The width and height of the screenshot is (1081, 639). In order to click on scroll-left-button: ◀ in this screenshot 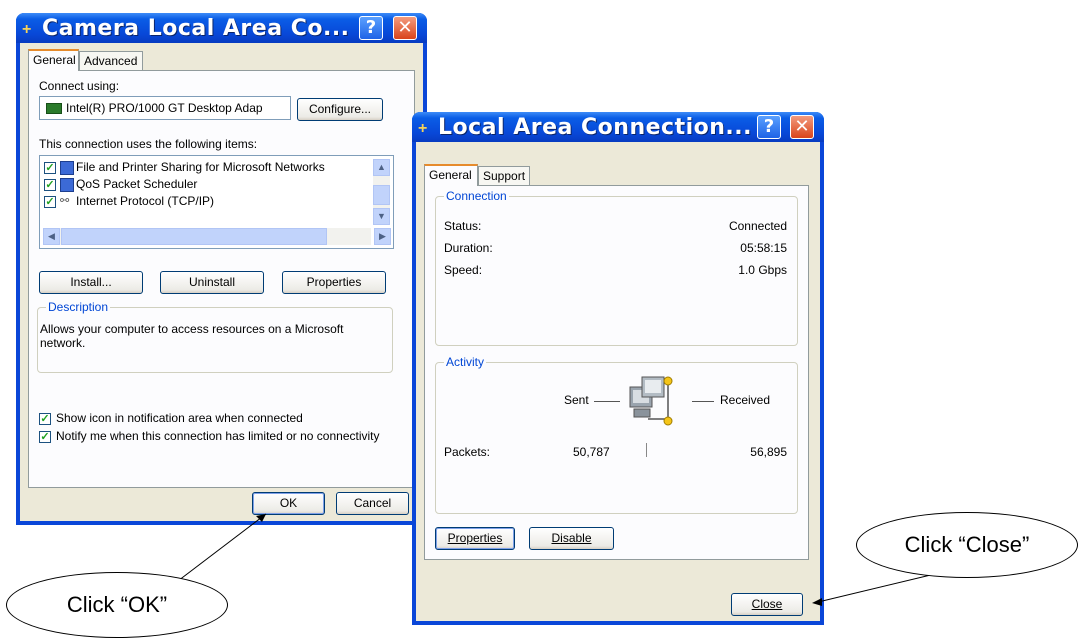, I will do `click(51, 236)`.